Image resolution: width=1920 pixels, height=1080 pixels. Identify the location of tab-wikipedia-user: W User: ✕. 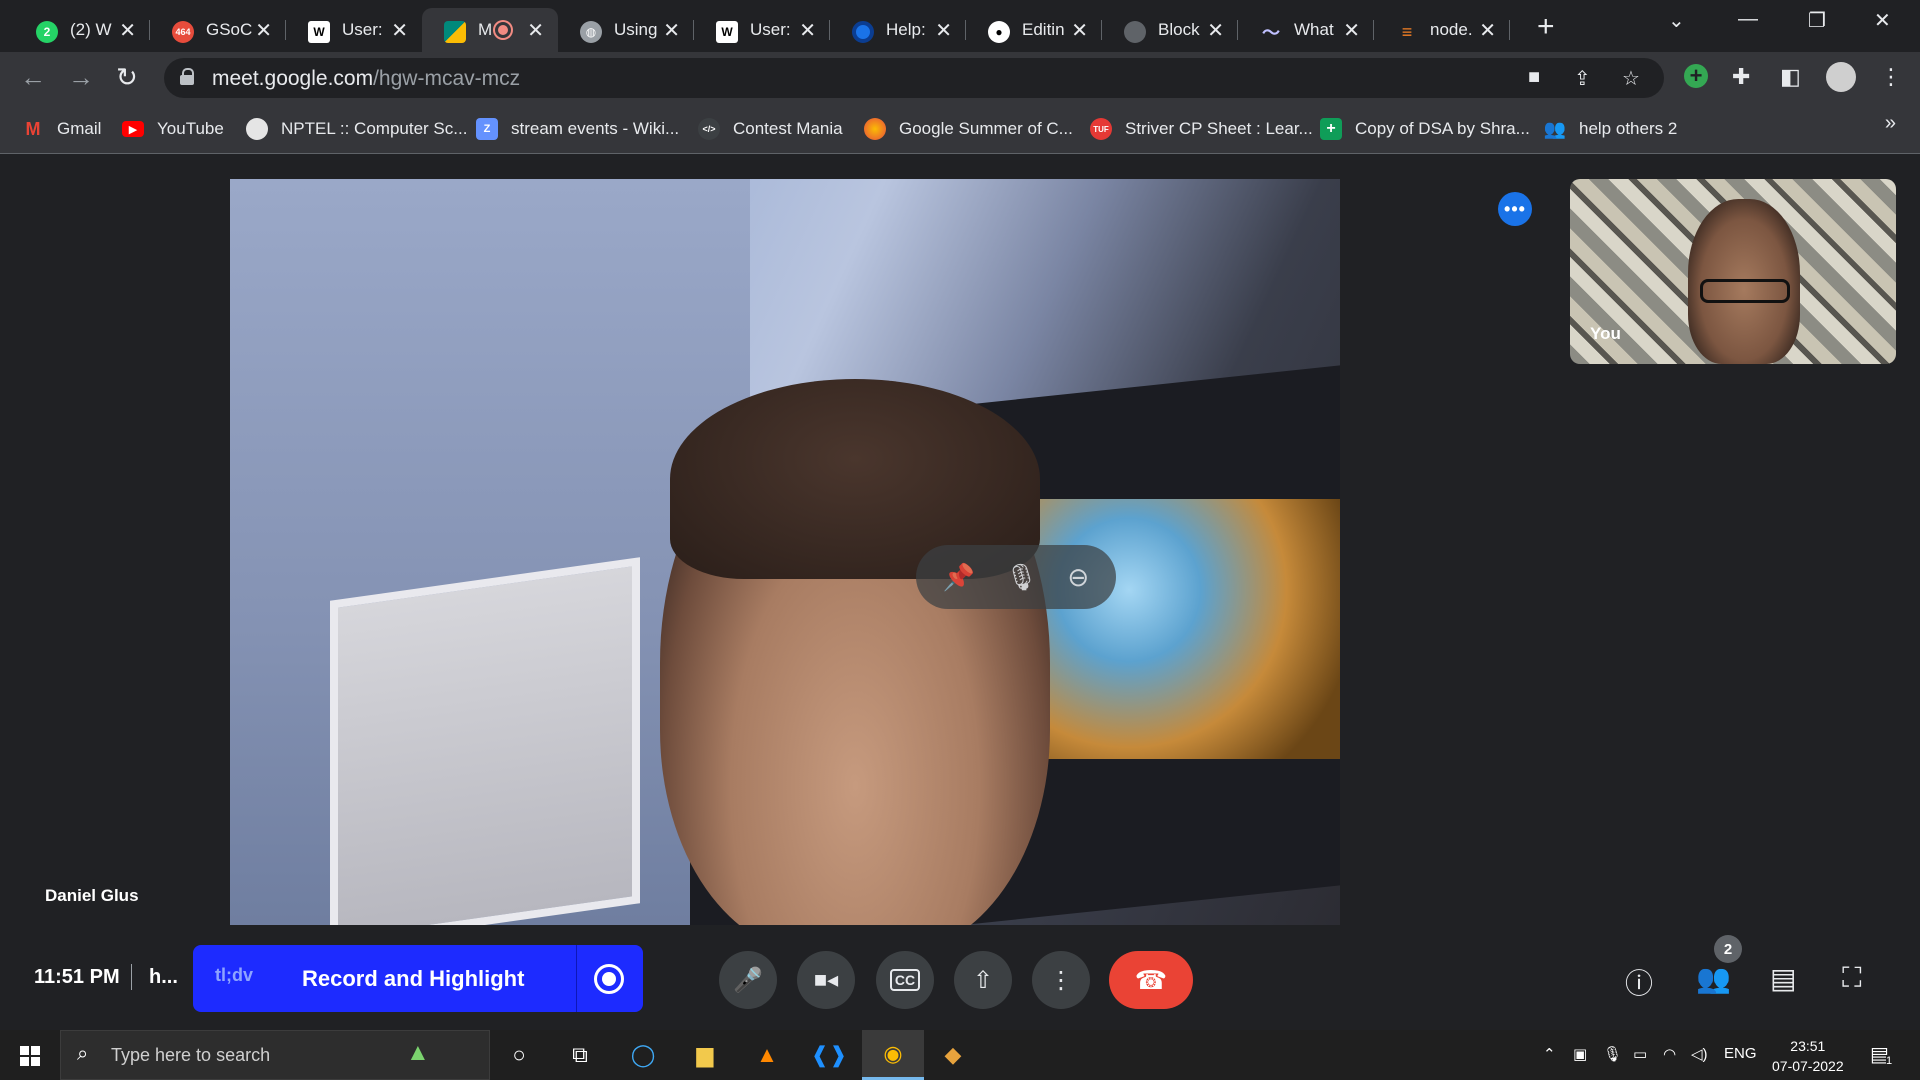
(354, 30).